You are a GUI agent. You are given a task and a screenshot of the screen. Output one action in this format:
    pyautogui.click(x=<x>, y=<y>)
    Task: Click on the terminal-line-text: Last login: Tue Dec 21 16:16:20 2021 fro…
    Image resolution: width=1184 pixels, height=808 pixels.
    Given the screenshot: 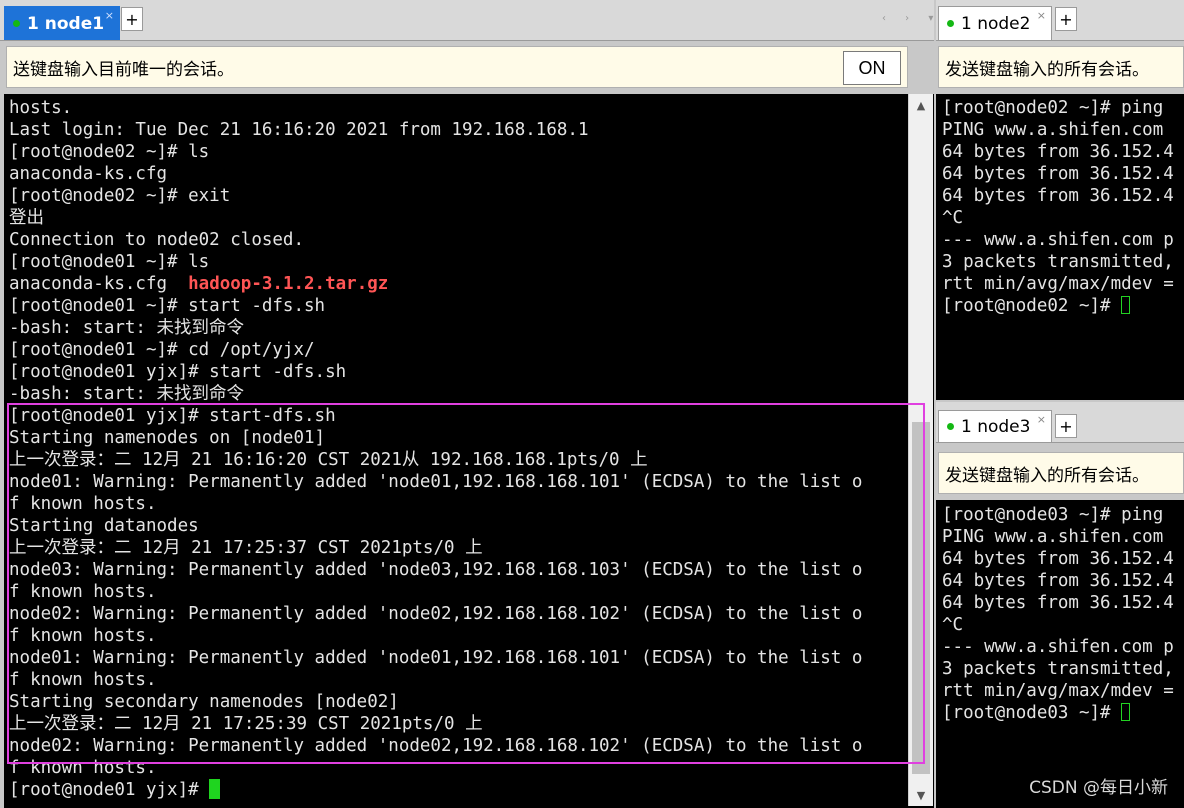 What is the action you would take?
    pyautogui.click(x=299, y=130)
    